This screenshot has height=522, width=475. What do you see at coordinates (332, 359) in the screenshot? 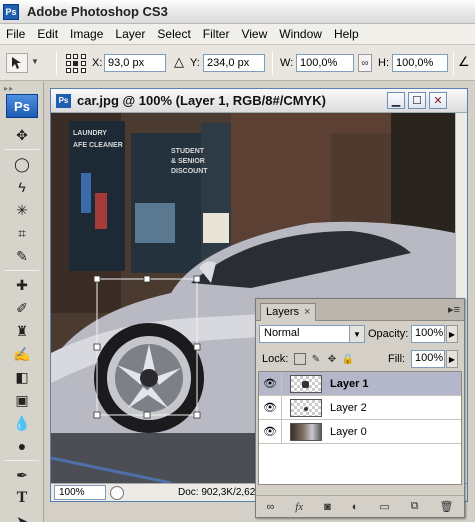
I see `lock-position-icon: ✥` at bounding box center [332, 359].